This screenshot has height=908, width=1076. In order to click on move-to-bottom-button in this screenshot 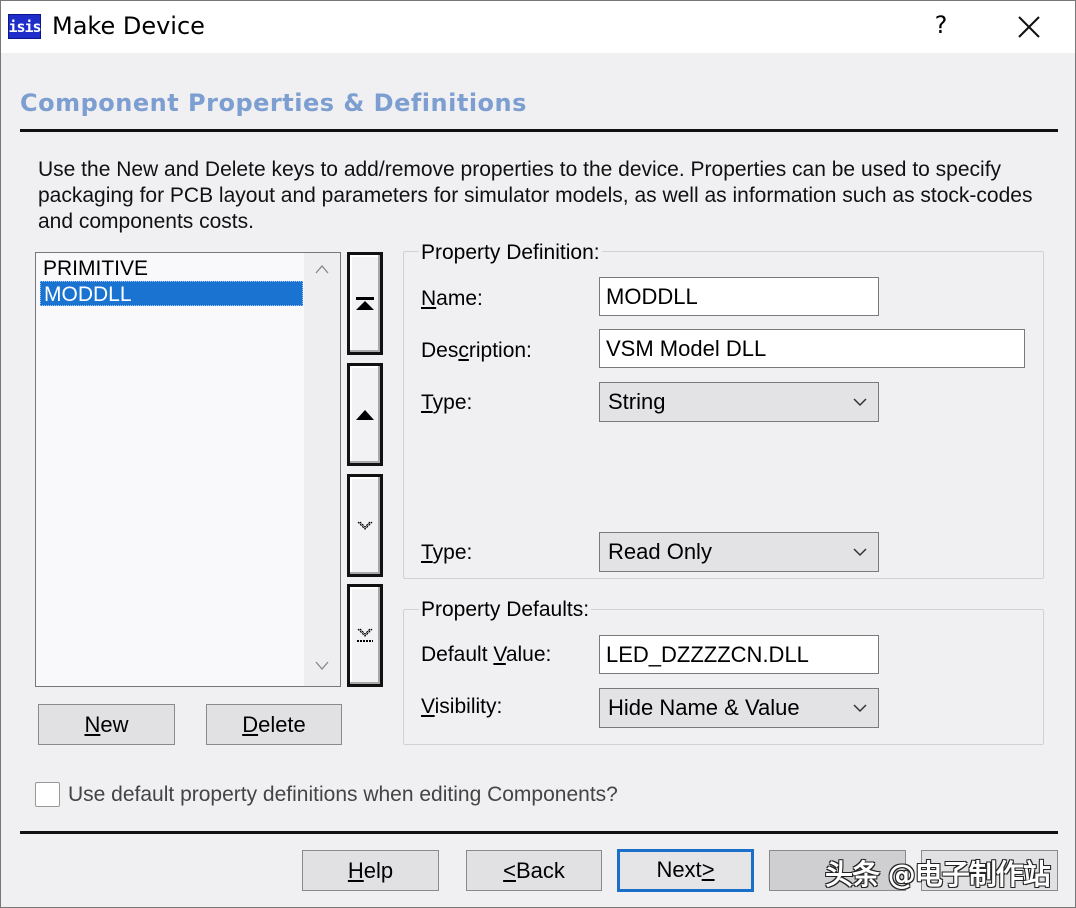, I will do `click(365, 635)`.